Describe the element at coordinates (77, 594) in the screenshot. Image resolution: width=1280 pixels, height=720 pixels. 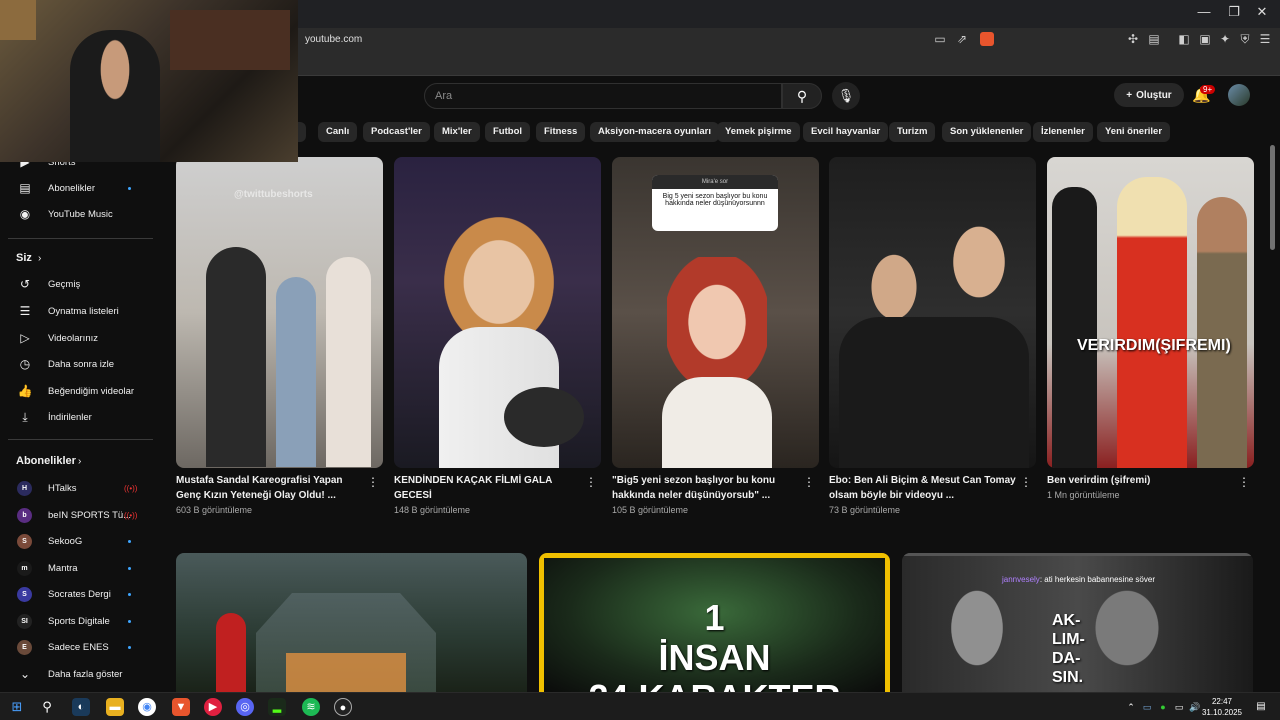
I see `sidebar-channel-socrates: S Socrates Dergi` at that location.